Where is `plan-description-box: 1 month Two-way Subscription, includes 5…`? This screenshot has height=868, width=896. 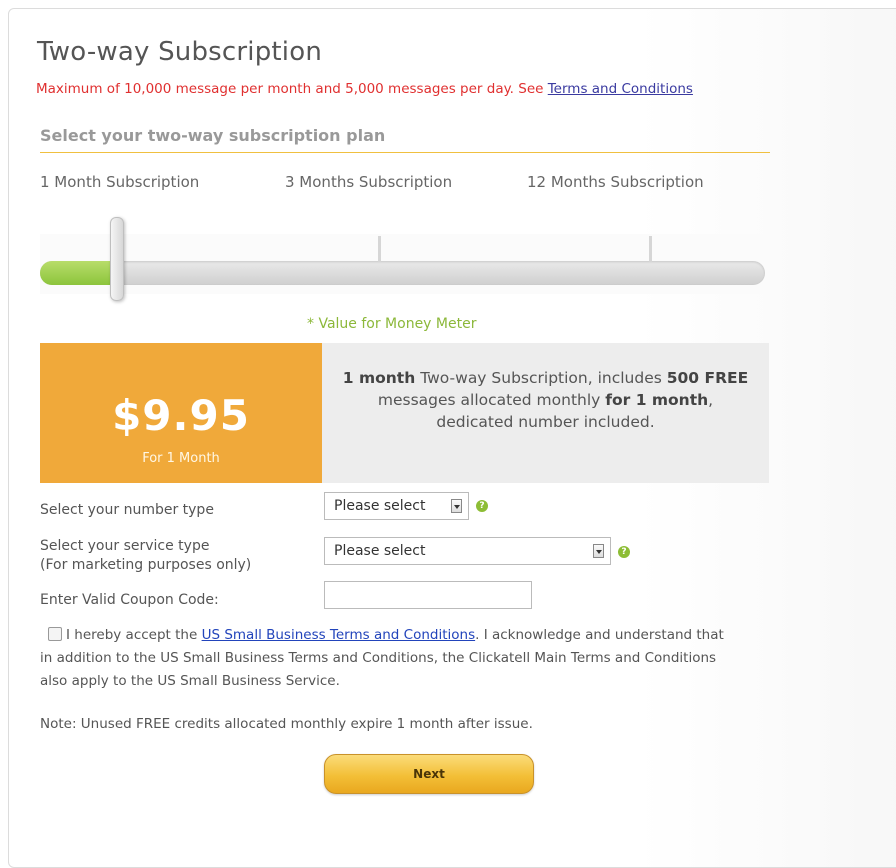
plan-description-box: 1 month Two-way Subscription, includes 5… is located at coordinates (545, 413).